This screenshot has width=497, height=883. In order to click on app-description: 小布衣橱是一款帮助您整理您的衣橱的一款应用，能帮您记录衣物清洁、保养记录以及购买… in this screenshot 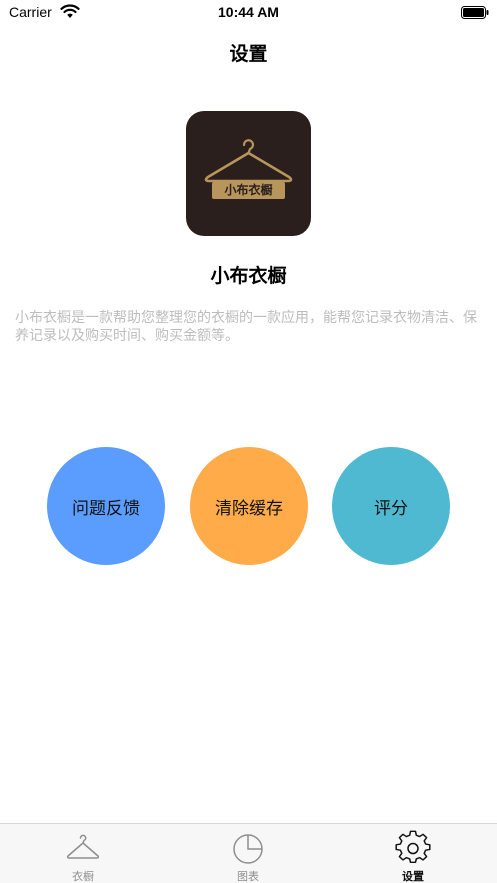, I will do `click(246, 327)`.